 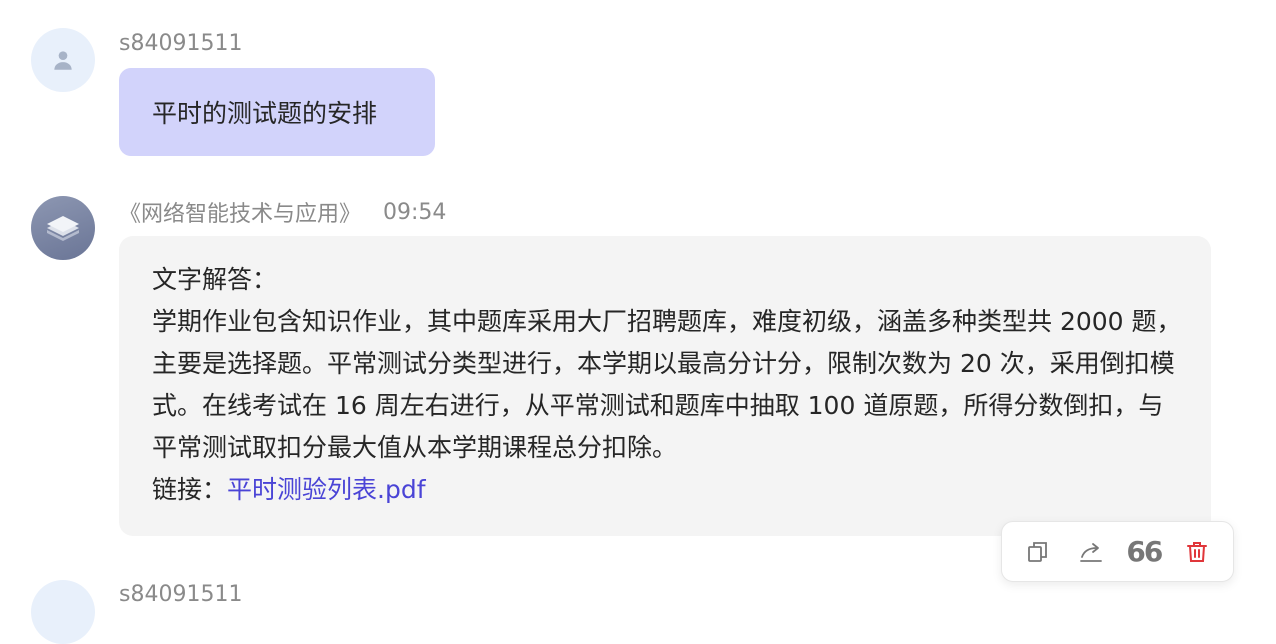 What do you see at coordinates (326, 489) in the screenshot?
I see `pdf-link: 平时测验列表.pdf` at bounding box center [326, 489].